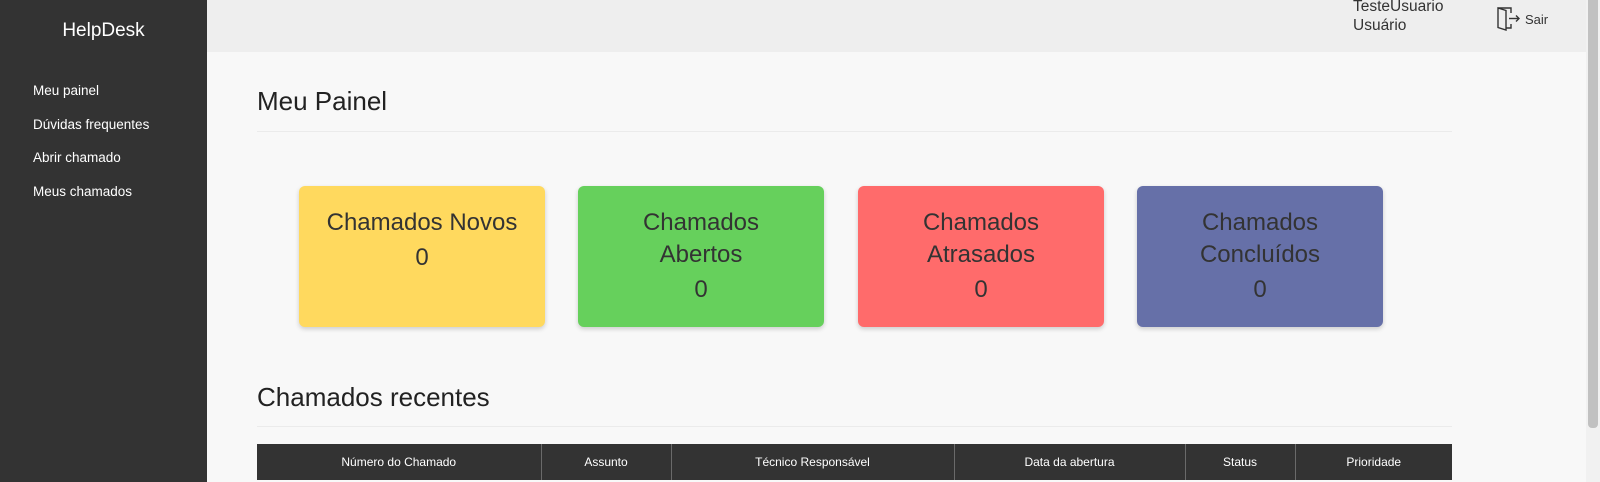 The image size is (1600, 482). What do you see at coordinates (399, 462) in the screenshot?
I see `col-header-numero: Número do Chamado` at bounding box center [399, 462].